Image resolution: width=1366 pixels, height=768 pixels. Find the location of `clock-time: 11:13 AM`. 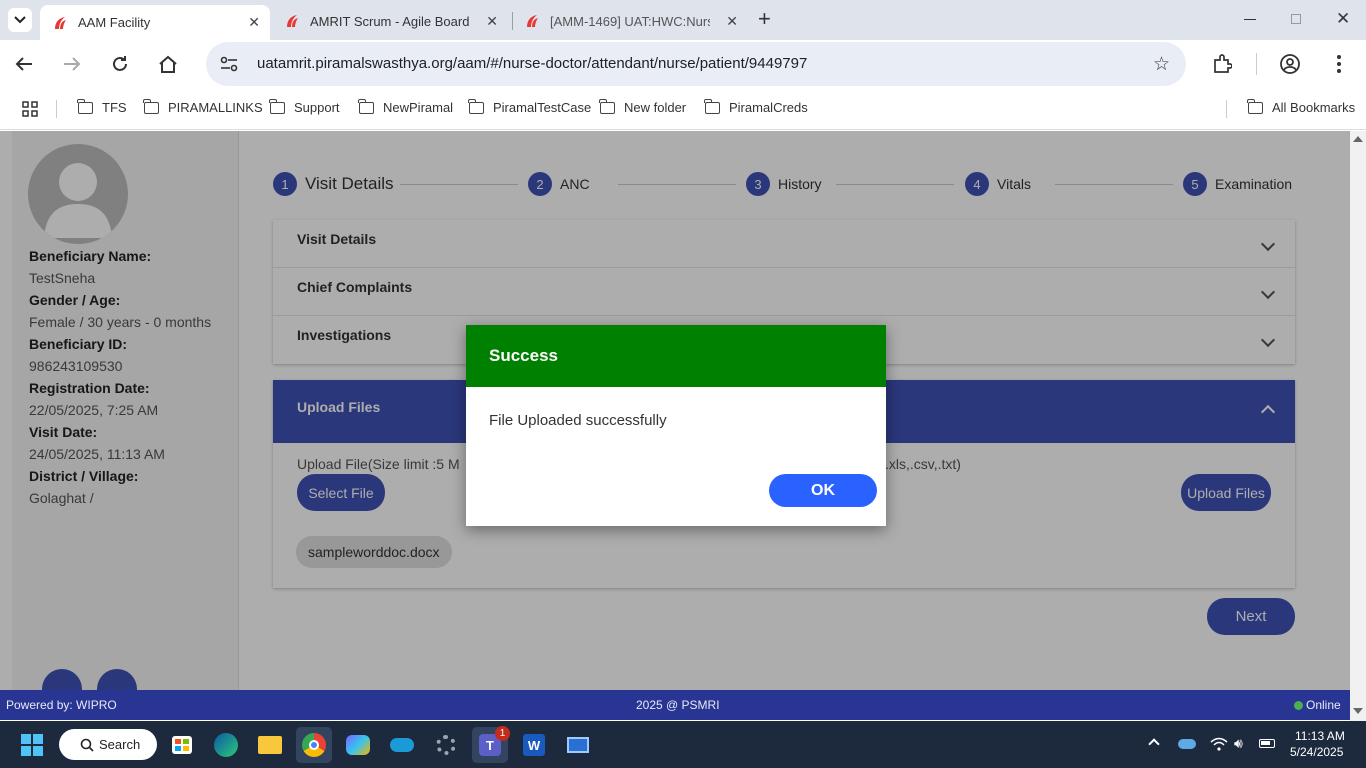

clock-time: 11:13 AM is located at coordinates (1320, 736).